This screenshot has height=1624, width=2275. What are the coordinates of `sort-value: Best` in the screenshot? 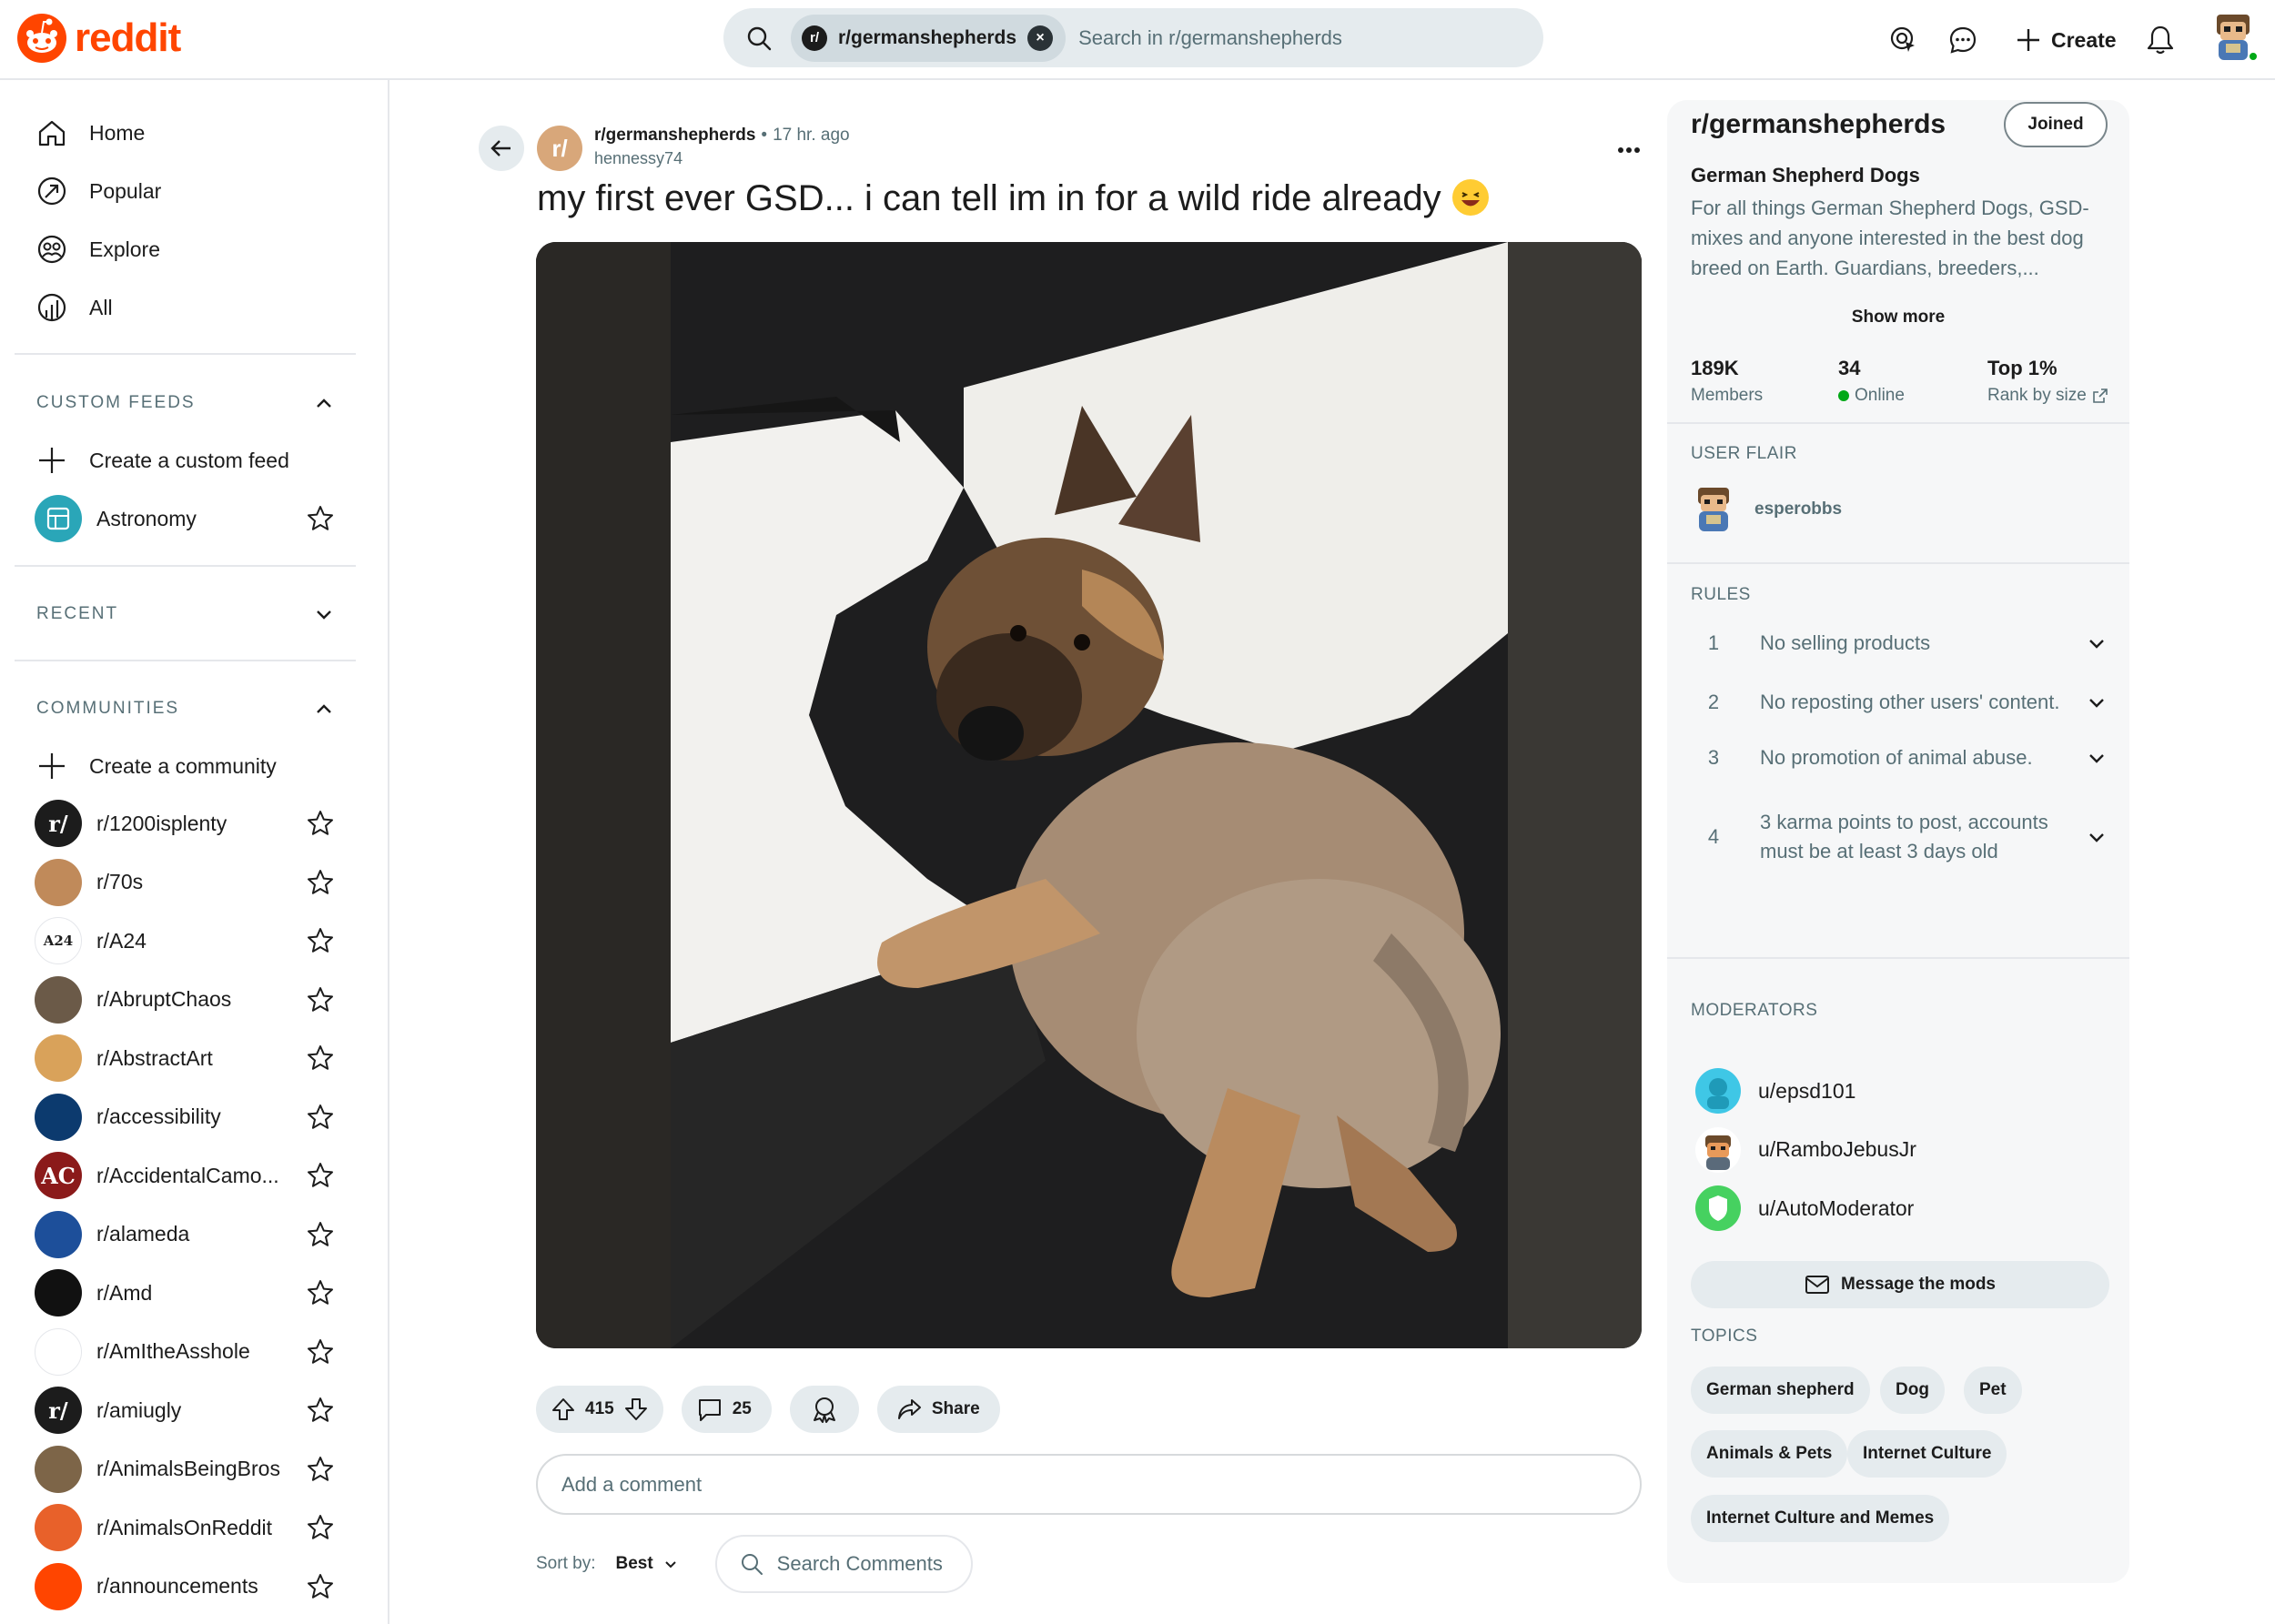 It's located at (634, 1563).